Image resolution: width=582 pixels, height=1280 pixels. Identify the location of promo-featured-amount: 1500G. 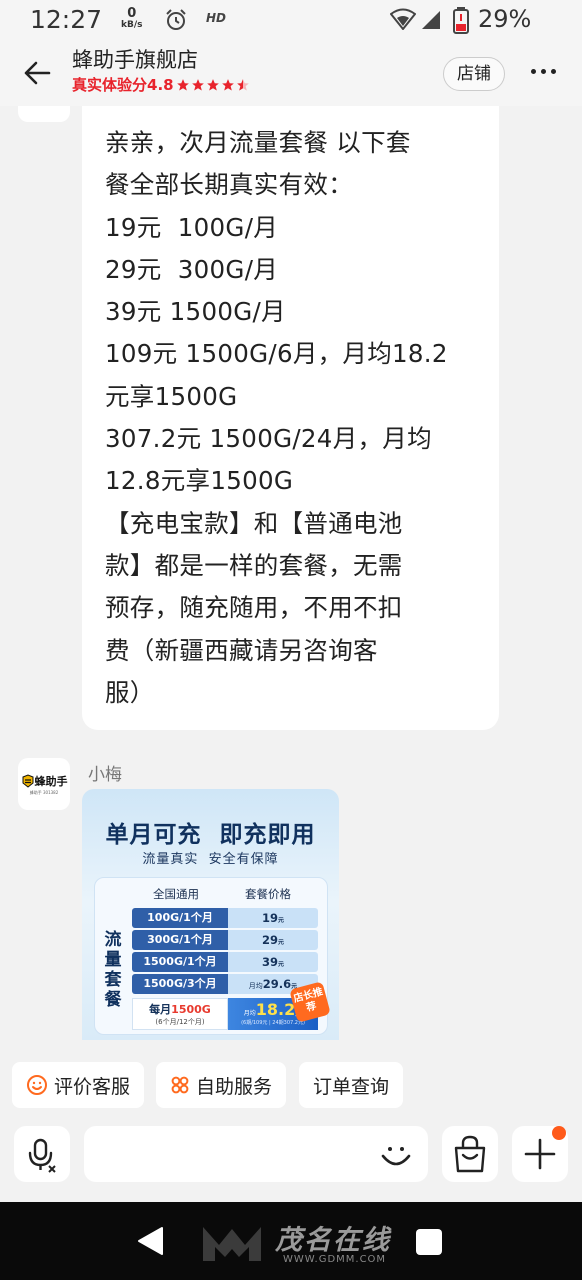
(191, 1009).